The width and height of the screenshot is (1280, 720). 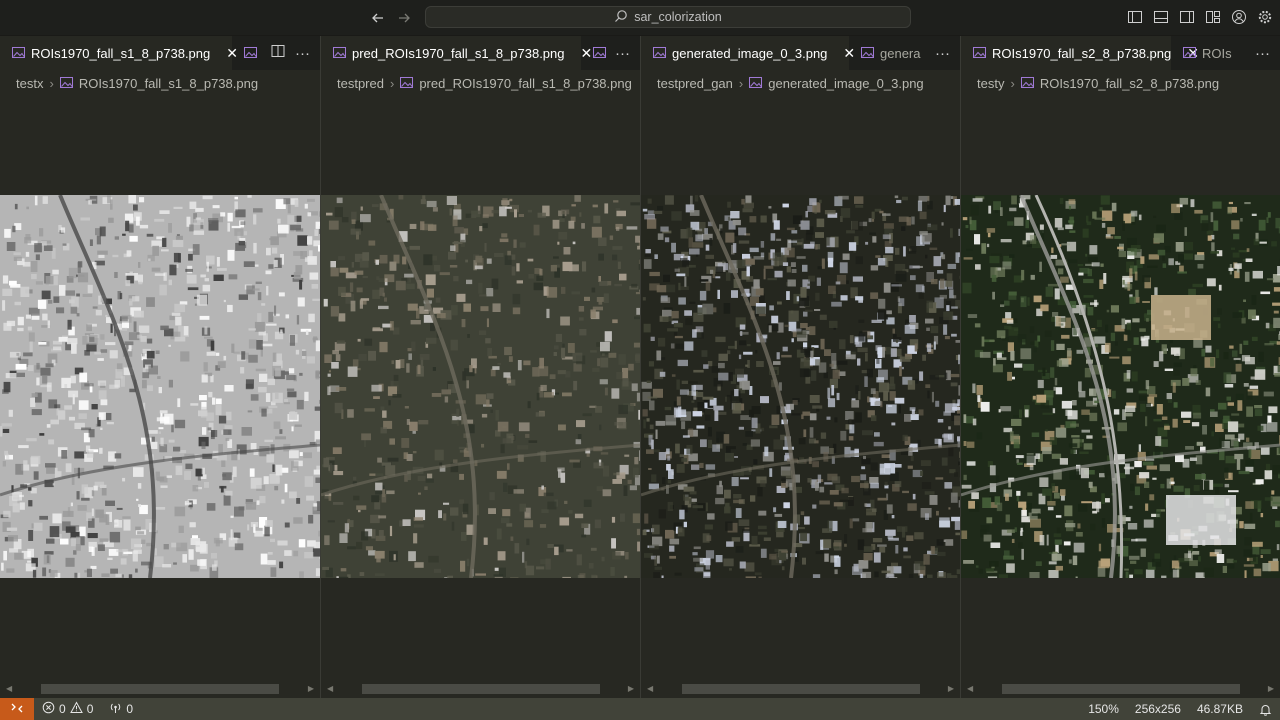 I want to click on tab-bar: ROIs1970_fall_s1_8_p738.png ✕ ···, so click(x=160, y=53).